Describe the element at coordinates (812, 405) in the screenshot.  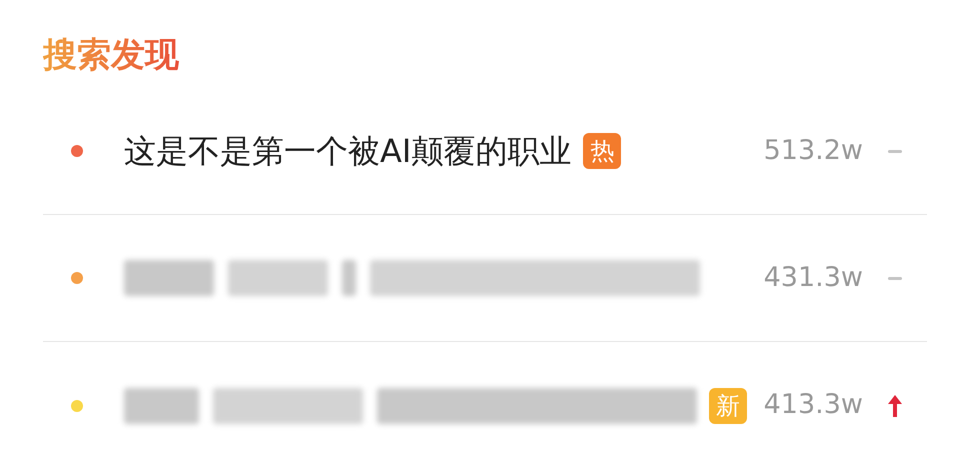
I see `search-count: 413.3w` at that location.